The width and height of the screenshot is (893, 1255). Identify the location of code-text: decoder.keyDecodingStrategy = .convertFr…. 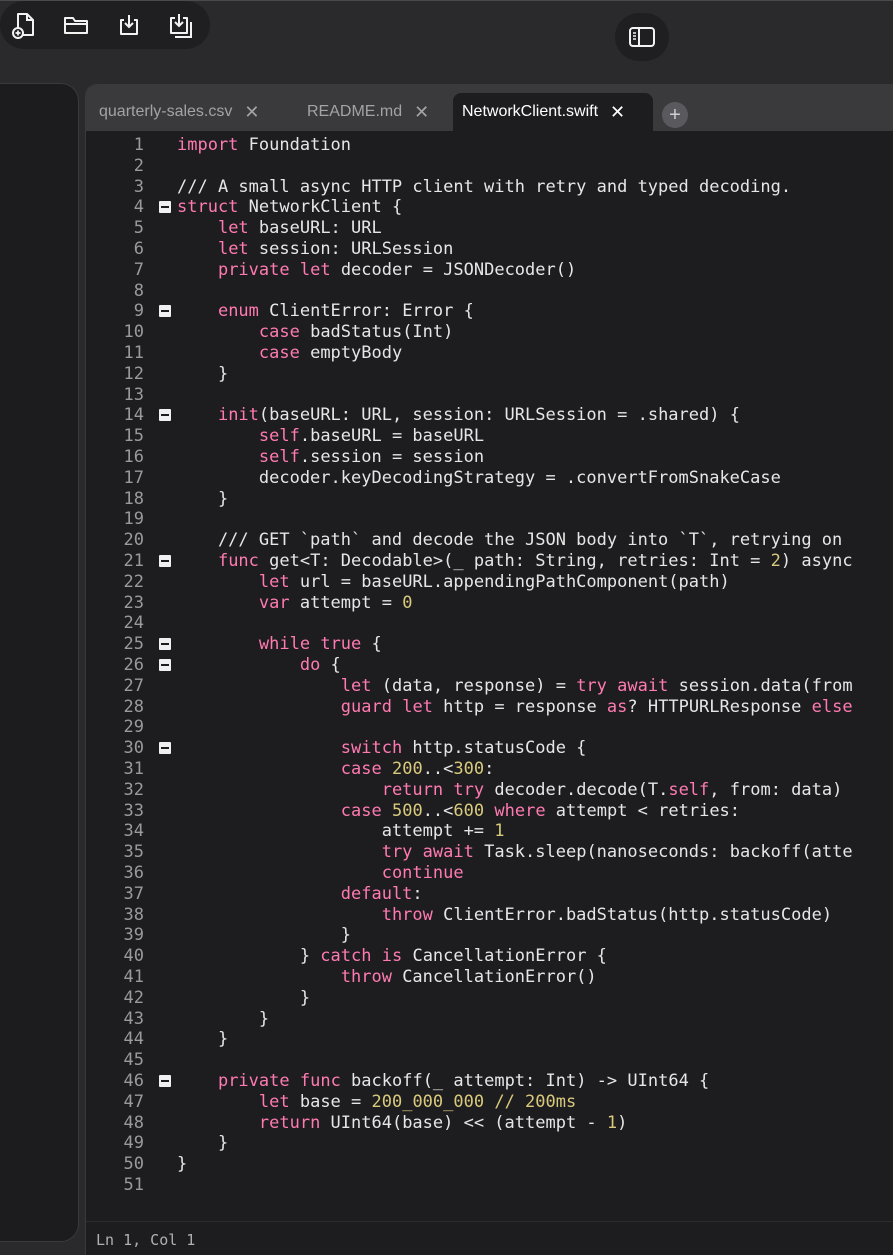
(479, 477).